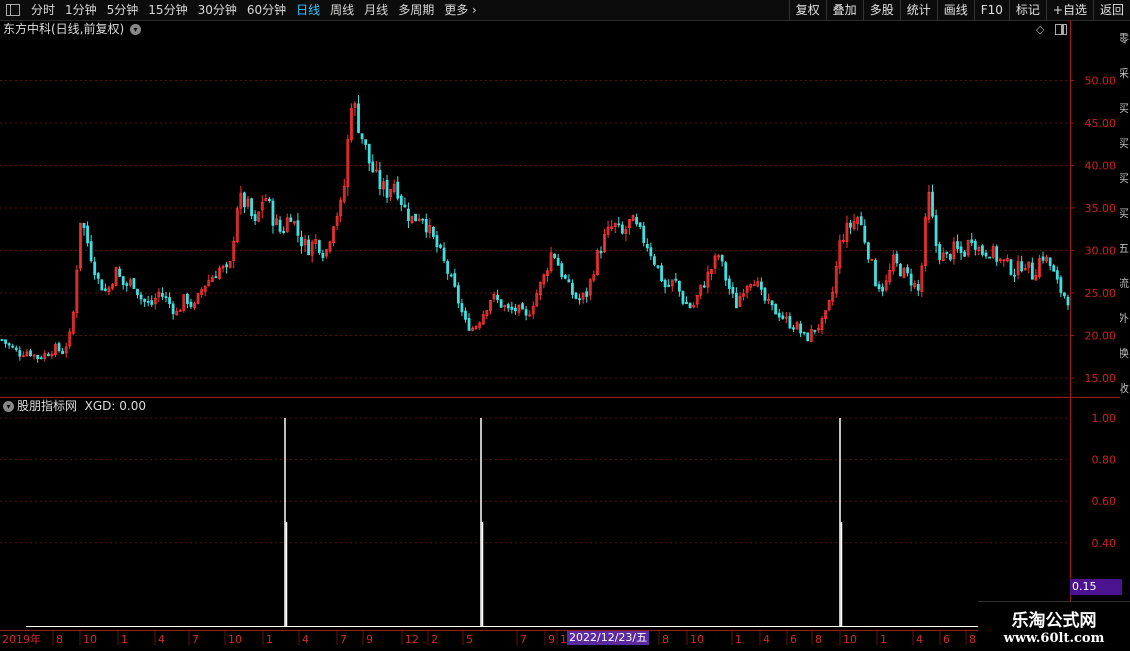 This screenshot has width=1130, height=651. Describe the element at coordinates (115, 406) in the screenshot. I see `indicator-value-label: XGD: 0.00` at that location.